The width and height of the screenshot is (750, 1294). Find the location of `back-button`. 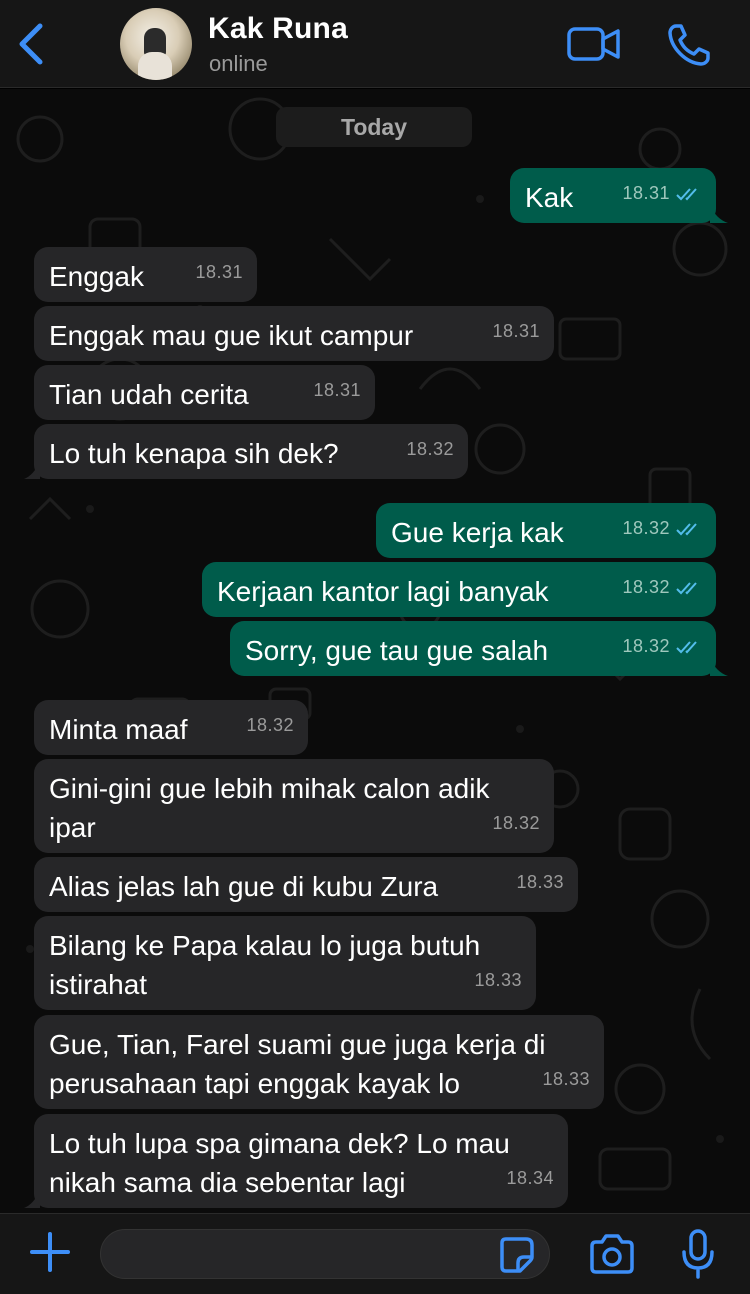

back-button is located at coordinates (32, 44).